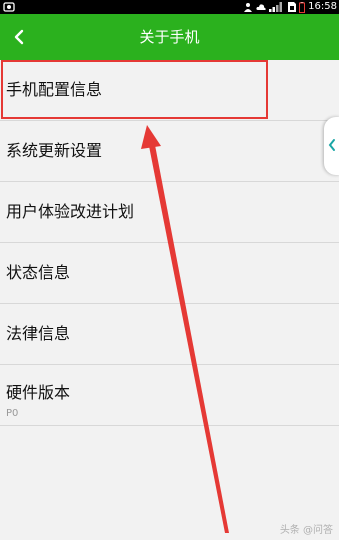 This screenshot has width=339, height=540. Describe the element at coordinates (38, 272) in the screenshot. I see `item-label: 状态信息` at that location.